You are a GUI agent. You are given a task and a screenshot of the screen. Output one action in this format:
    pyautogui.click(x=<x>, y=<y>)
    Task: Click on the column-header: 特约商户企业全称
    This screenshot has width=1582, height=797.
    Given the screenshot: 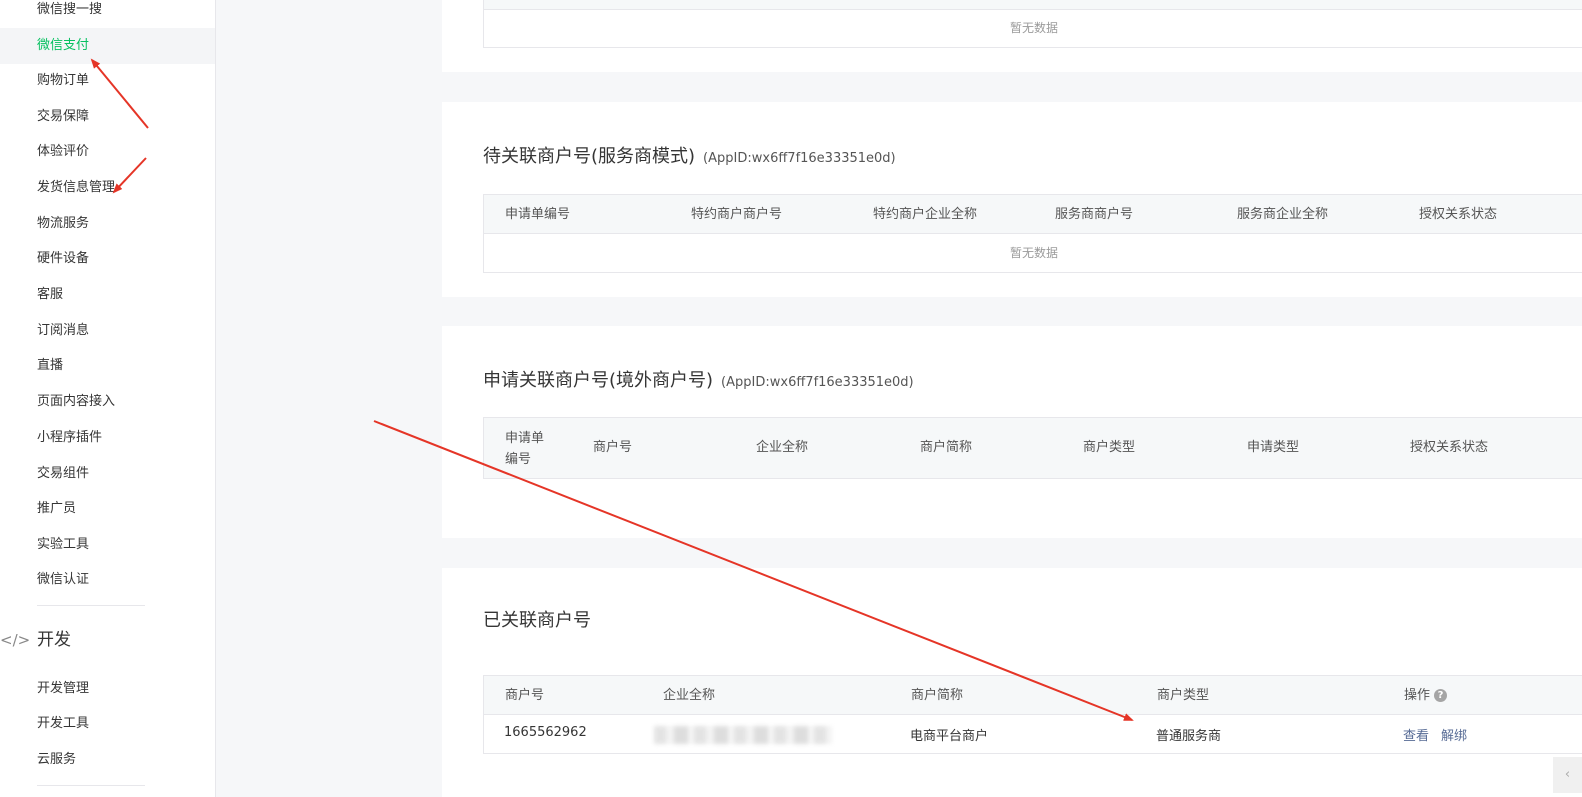 What is the action you would take?
    pyautogui.click(x=925, y=214)
    